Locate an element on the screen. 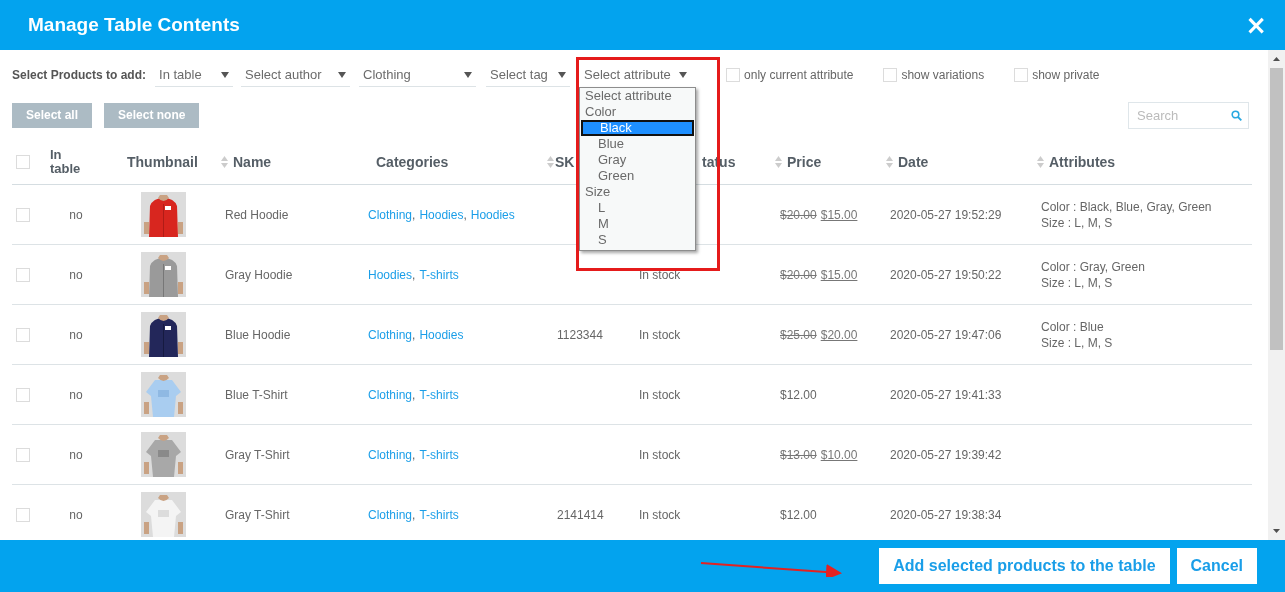 The image size is (1285, 592). column-header: SK is located at coordinates (565, 162).